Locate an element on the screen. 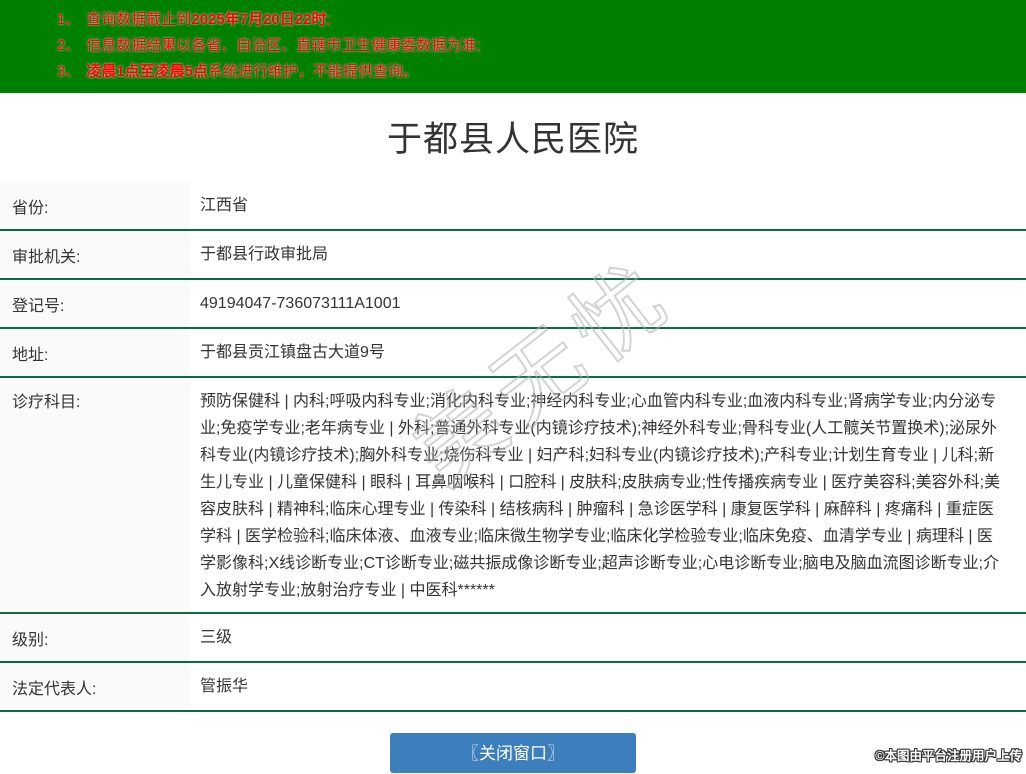 Image resolution: width=1026 pixels, height=774 pixels. row-value: 于都县行政审批局 is located at coordinates (264, 254).